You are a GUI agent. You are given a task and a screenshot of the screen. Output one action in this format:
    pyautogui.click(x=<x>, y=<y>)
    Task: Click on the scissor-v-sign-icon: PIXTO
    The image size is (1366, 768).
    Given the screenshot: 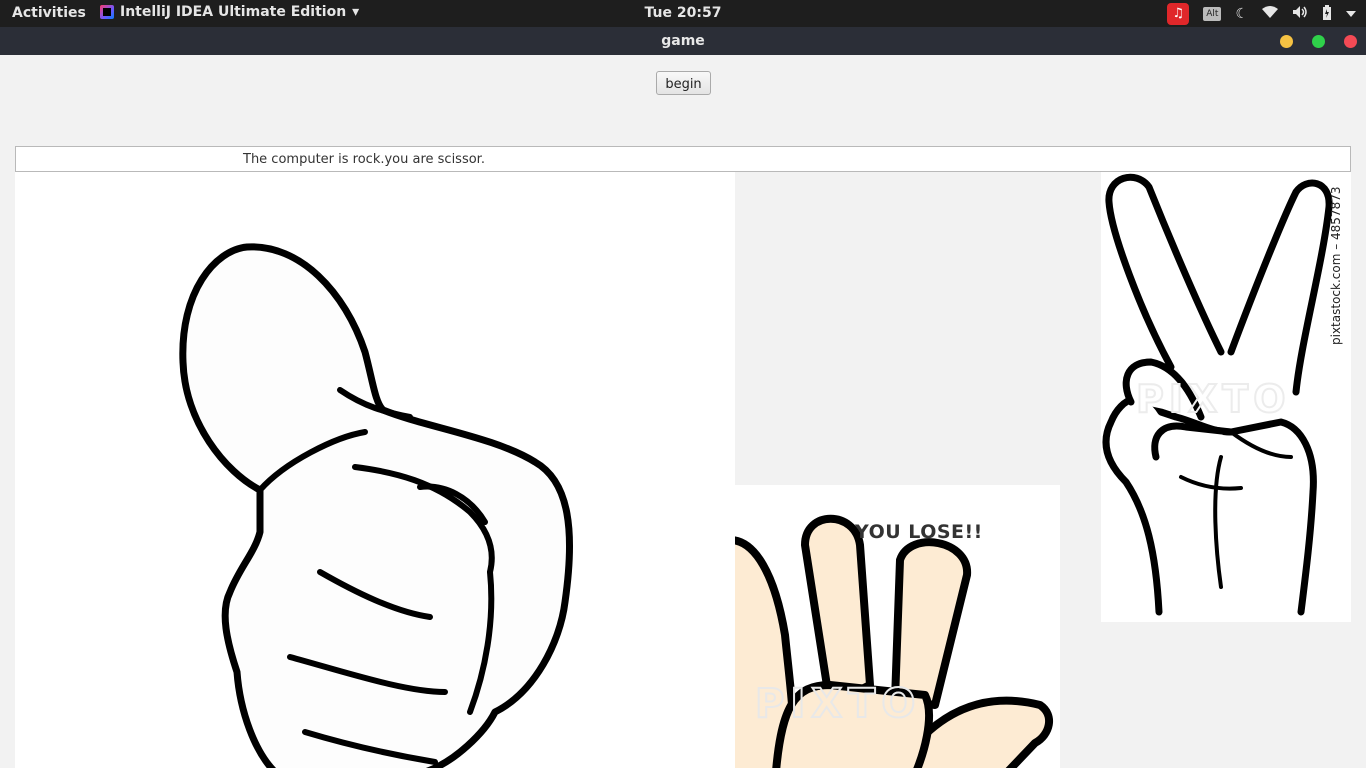 What is the action you would take?
    pyautogui.click(x=1217, y=394)
    